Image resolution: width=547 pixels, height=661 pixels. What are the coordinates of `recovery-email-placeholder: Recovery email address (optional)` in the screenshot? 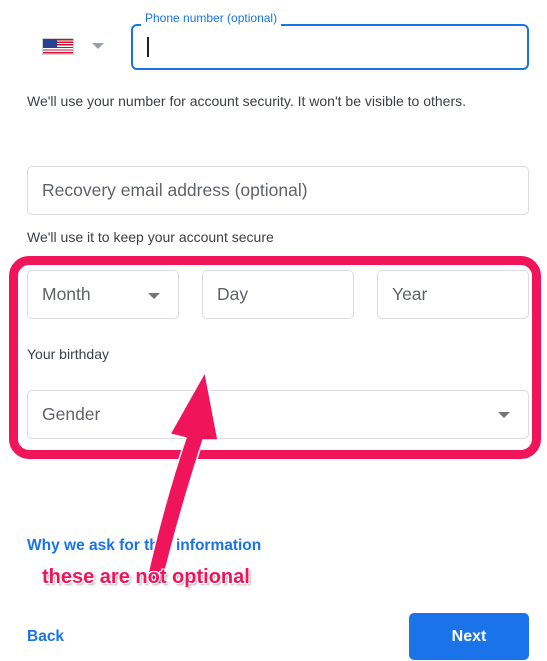 It's located at (175, 190).